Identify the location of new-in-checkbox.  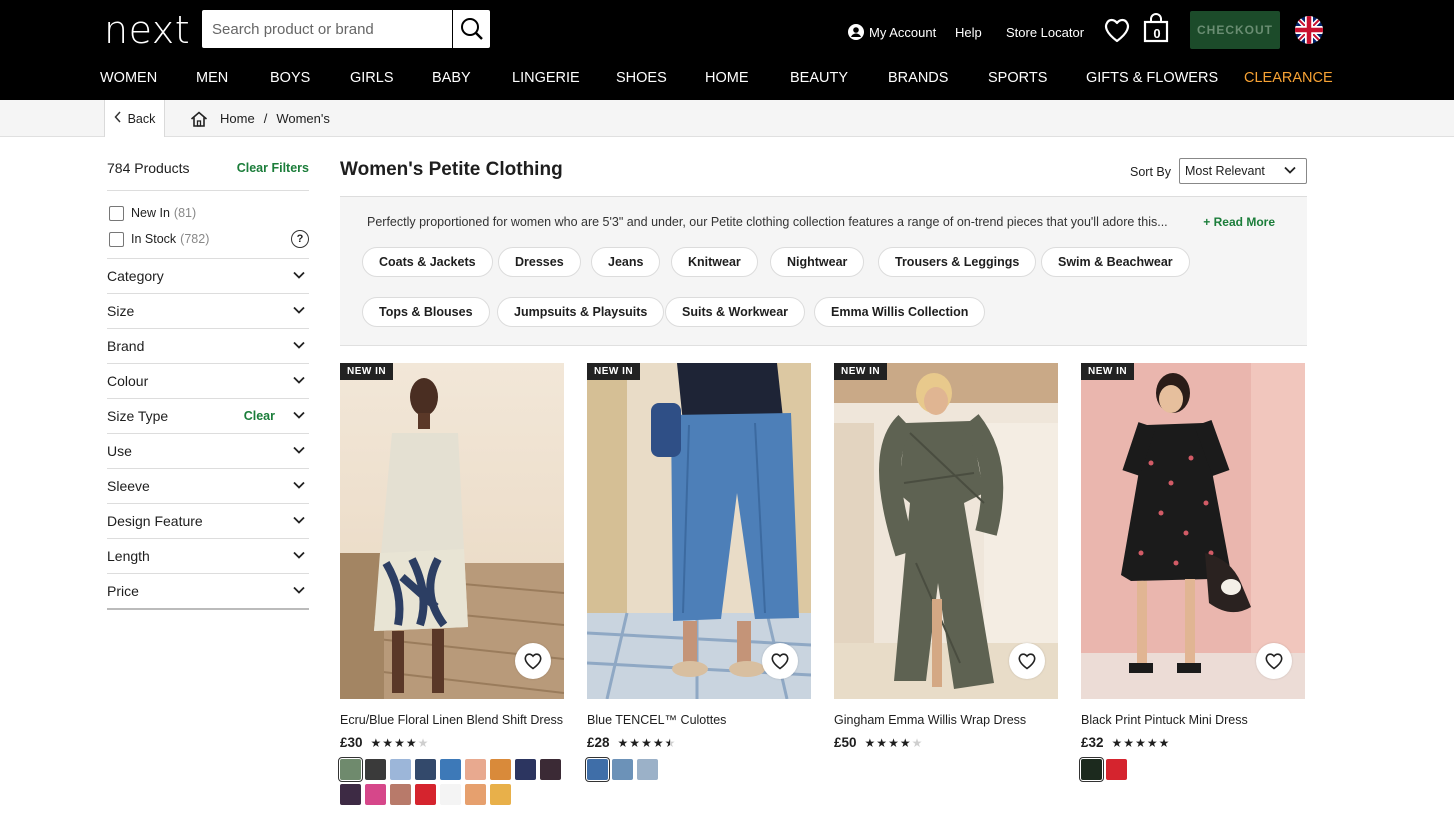
(116, 213).